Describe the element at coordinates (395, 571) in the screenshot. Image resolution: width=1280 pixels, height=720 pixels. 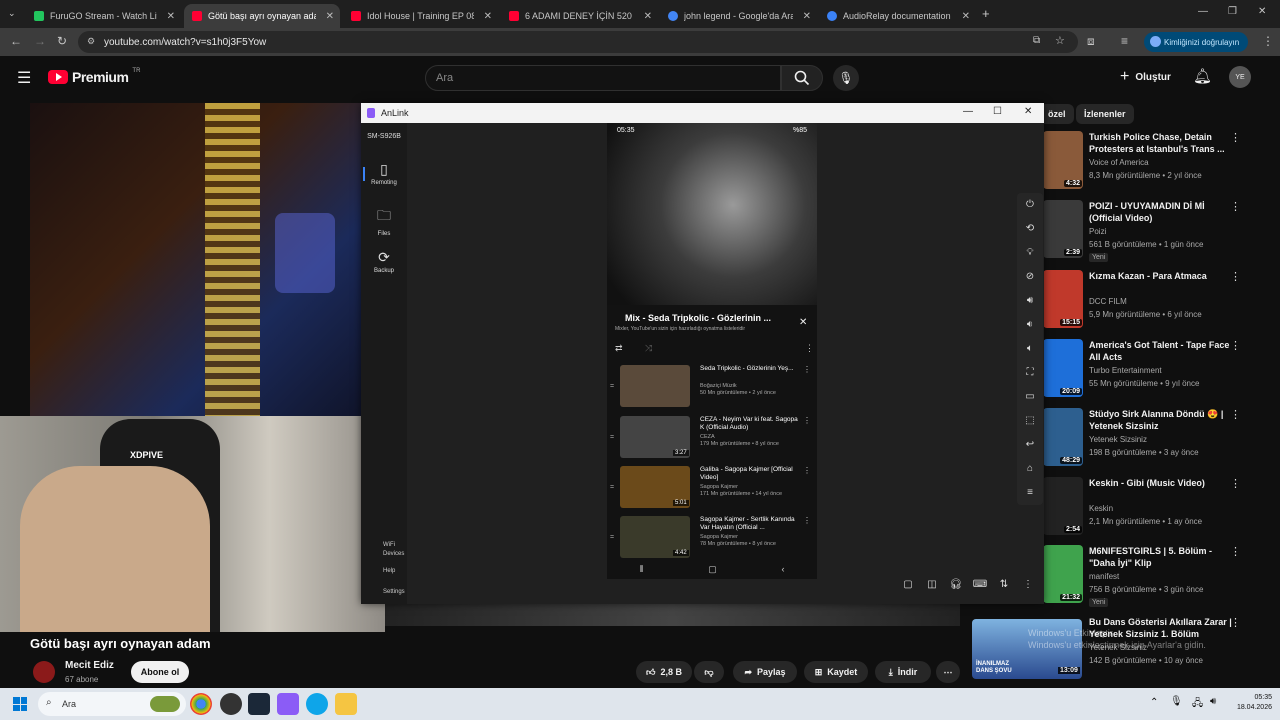
I see `help-link: Help` at that location.